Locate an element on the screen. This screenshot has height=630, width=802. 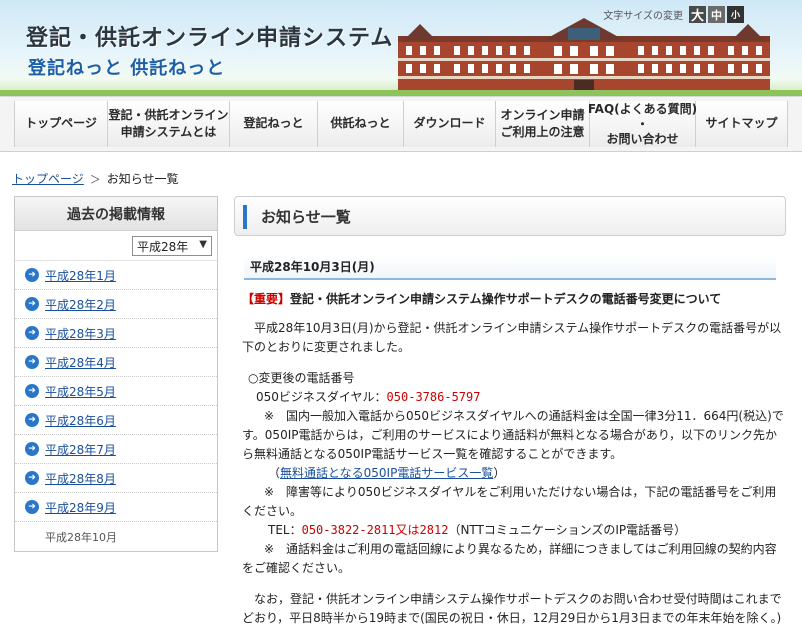
sidebar-month-link: ➜ 平成28年3月 is located at coordinates (116, 333).